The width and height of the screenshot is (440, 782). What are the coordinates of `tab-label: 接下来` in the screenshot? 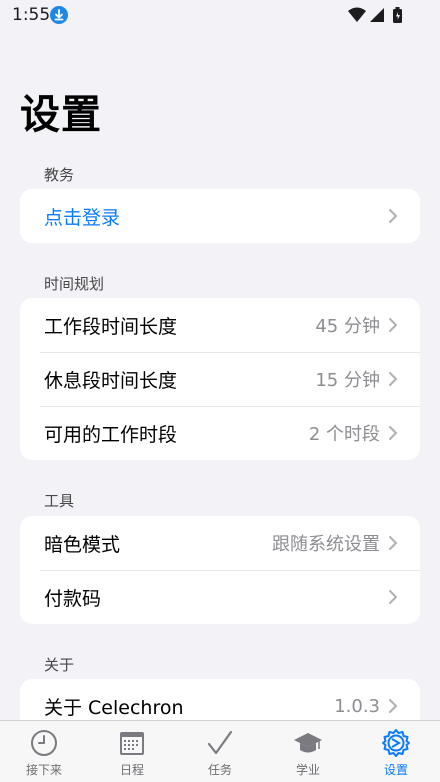 It's located at (43, 770).